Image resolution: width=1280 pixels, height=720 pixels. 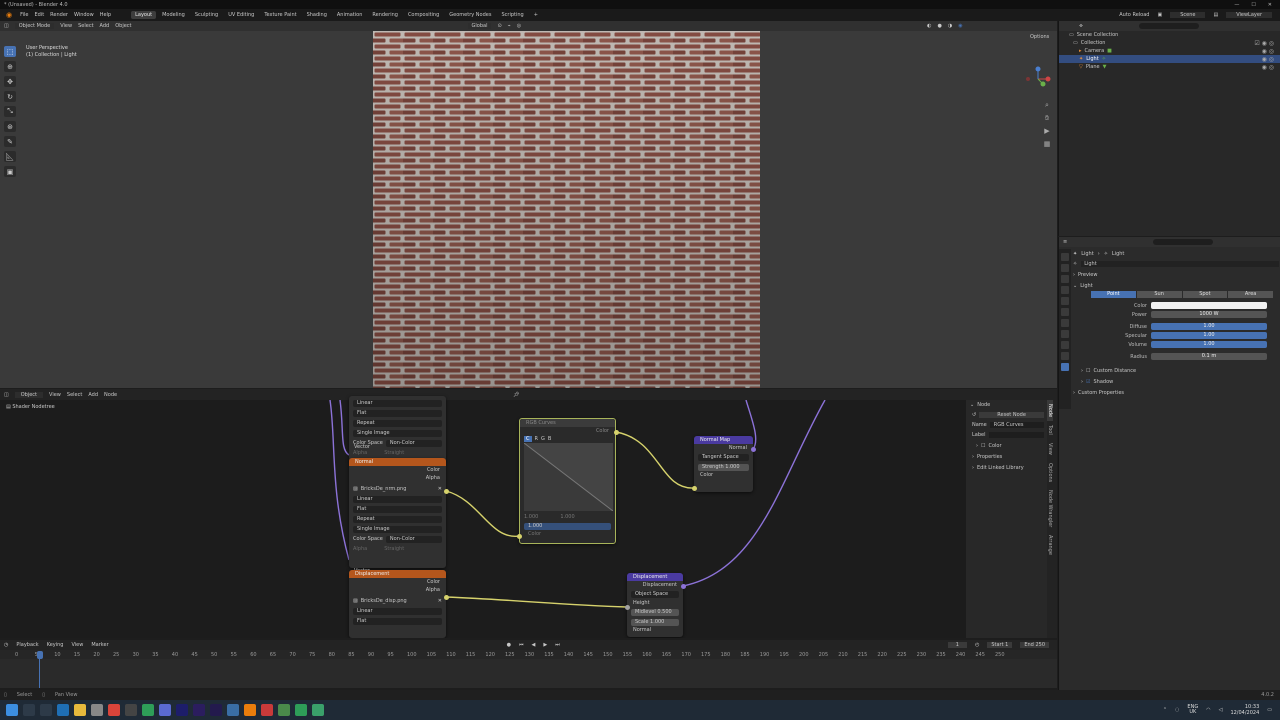 I want to click on add-cube-icon: ▣, so click(x=10, y=171).